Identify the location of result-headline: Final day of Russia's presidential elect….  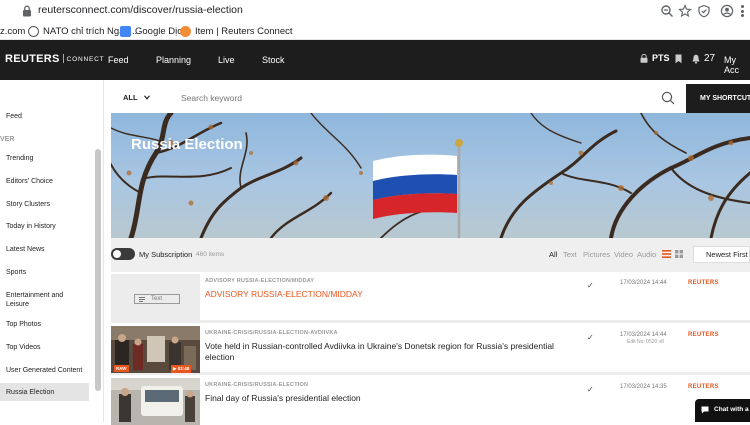
(385, 398).